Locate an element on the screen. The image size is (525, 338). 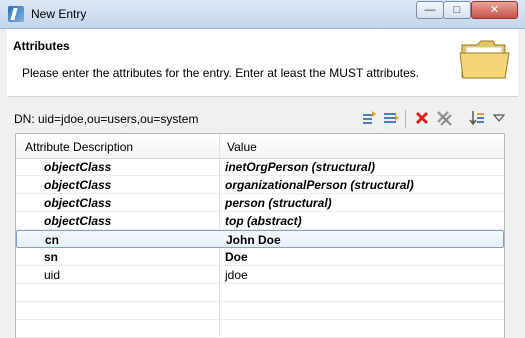
table-row: objectClass person (structural) is located at coordinates (260, 203).